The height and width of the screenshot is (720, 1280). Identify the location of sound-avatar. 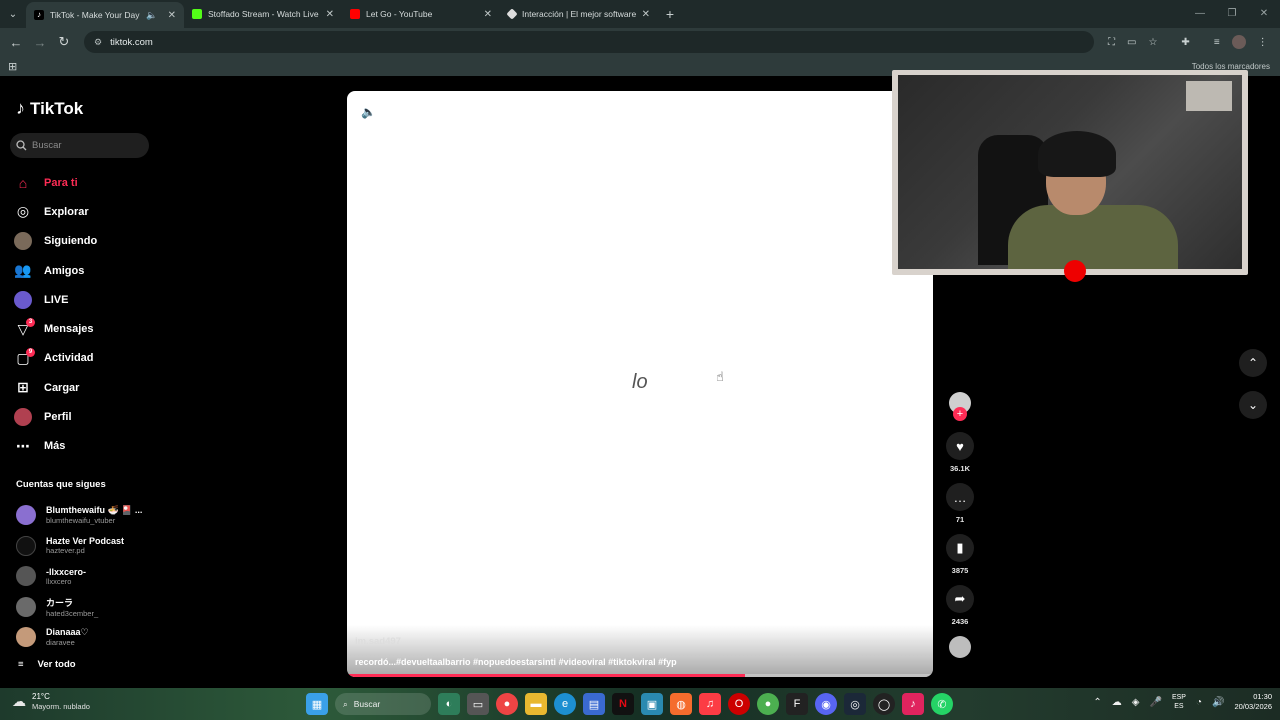
(960, 647).